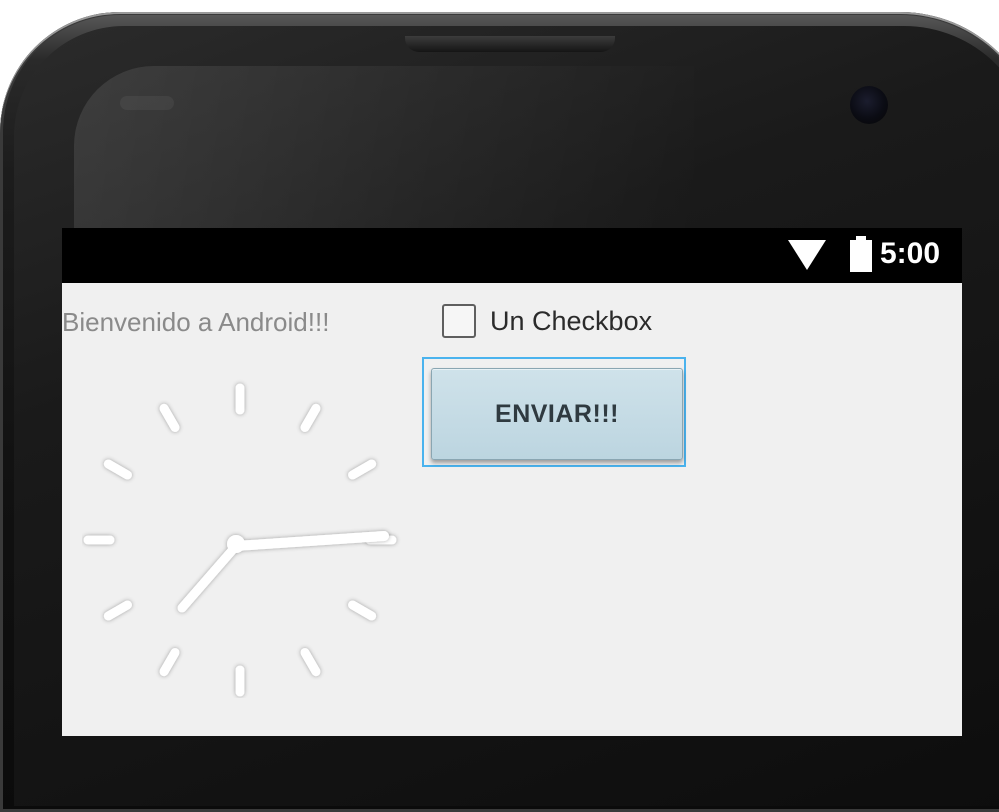 This screenshot has height=812, width=999. What do you see at coordinates (147, 103) in the screenshot?
I see `proximity-sensor` at bounding box center [147, 103].